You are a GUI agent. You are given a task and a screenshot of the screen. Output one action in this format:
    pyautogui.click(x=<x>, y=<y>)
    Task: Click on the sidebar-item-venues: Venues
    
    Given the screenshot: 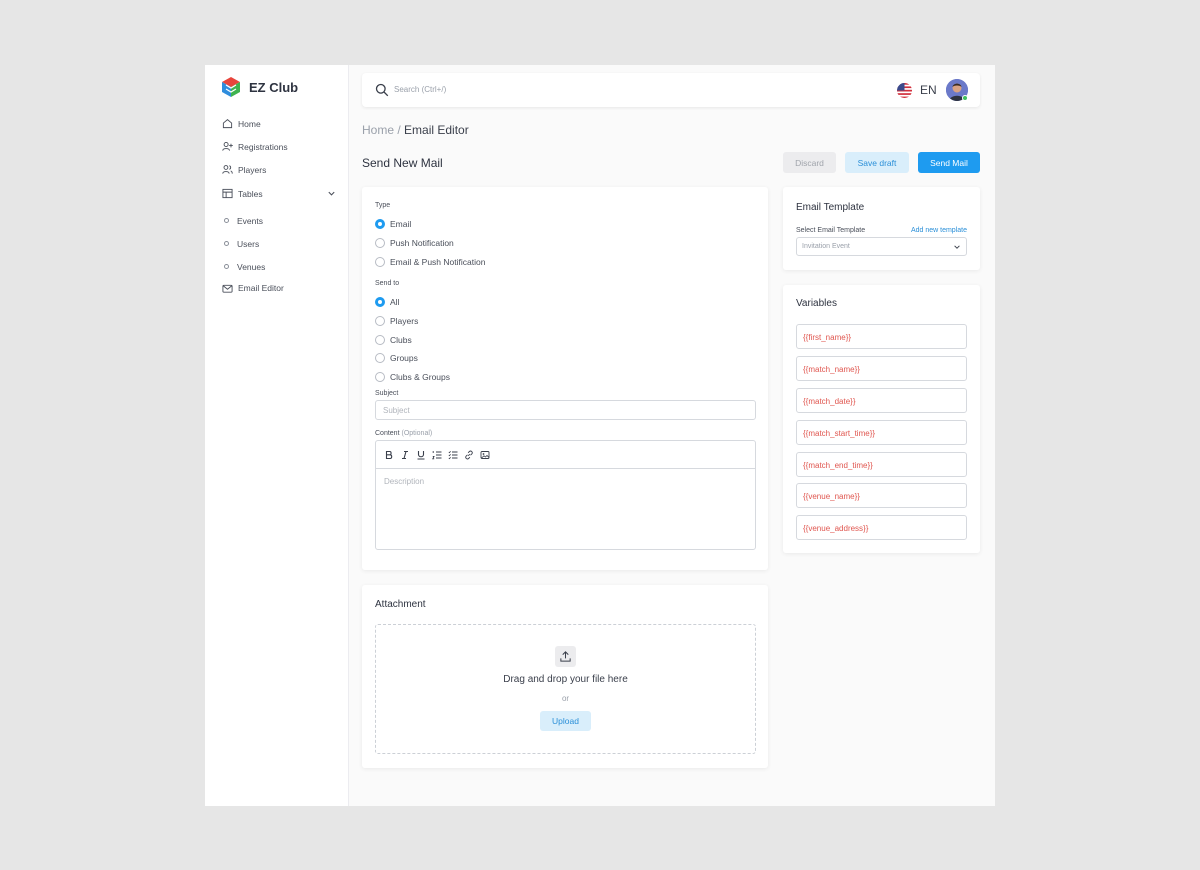 What is the action you would take?
    pyautogui.click(x=278, y=266)
    